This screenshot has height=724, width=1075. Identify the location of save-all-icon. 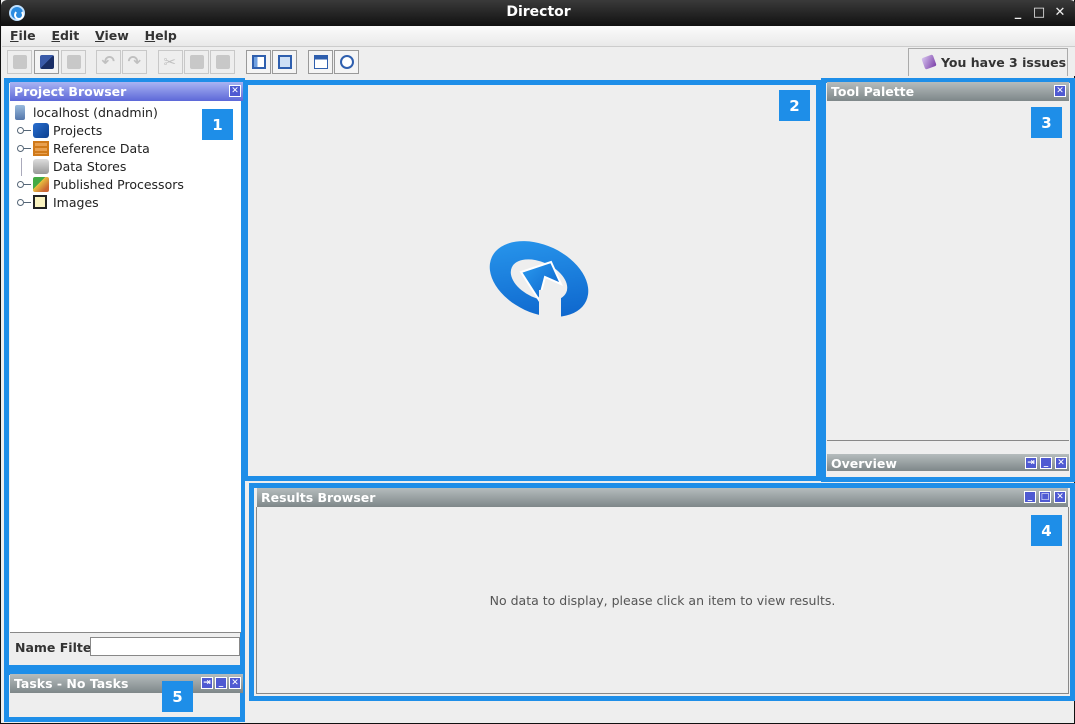
(46, 62).